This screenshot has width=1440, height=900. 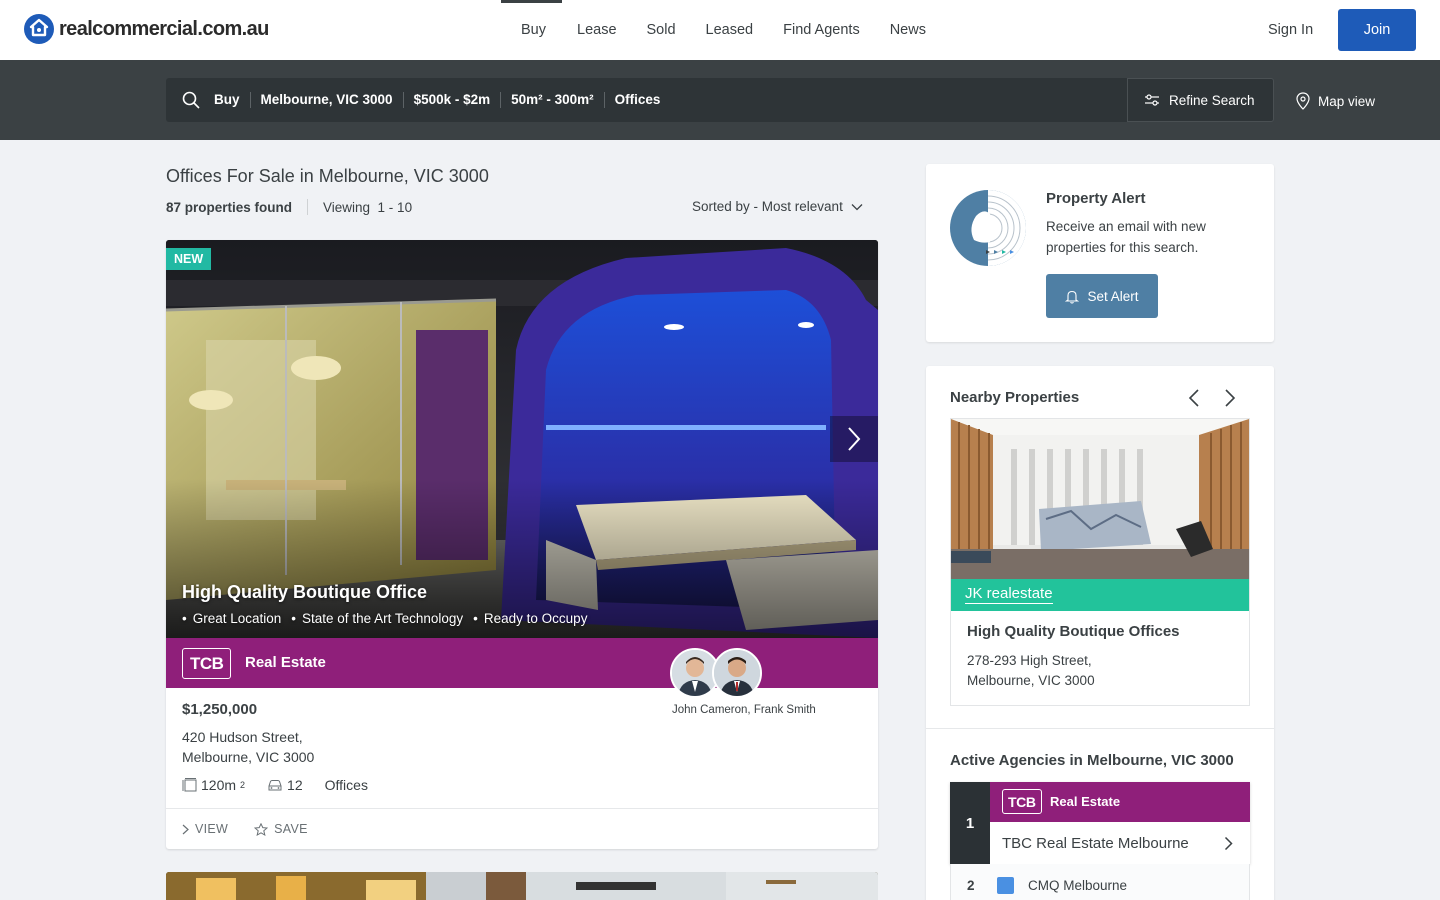 What do you see at coordinates (1303, 101) in the screenshot?
I see `map-pin-icon` at bounding box center [1303, 101].